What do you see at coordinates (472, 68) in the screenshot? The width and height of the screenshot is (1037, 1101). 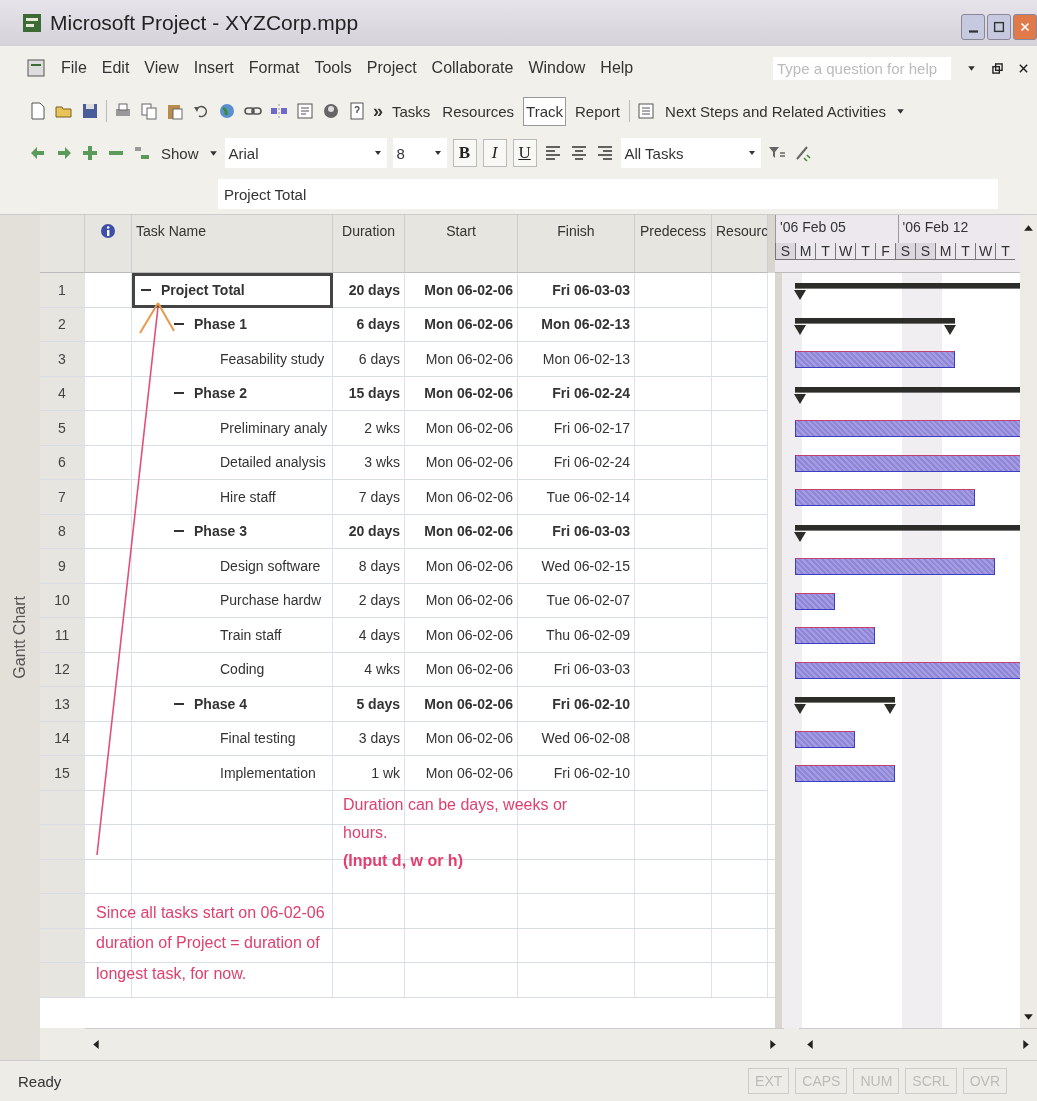 I see `menu-item: Collaborate` at bounding box center [472, 68].